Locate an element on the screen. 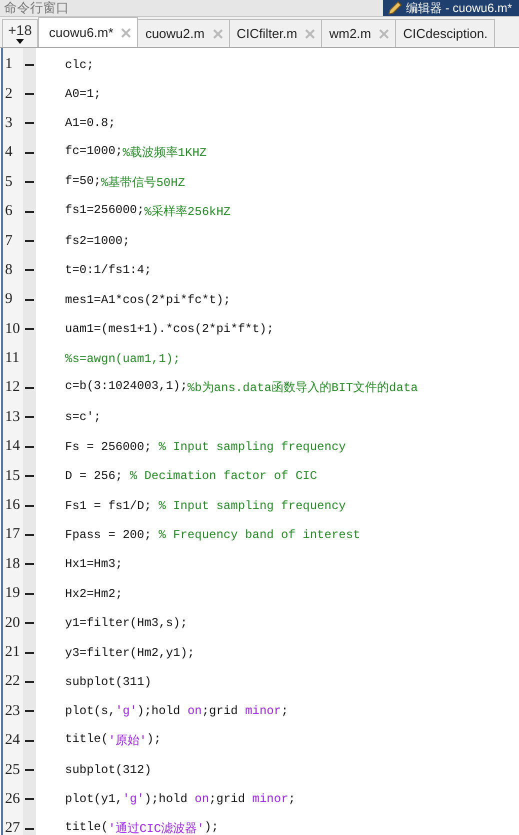  code-comment: %采样率256kHZ is located at coordinates (187, 212).